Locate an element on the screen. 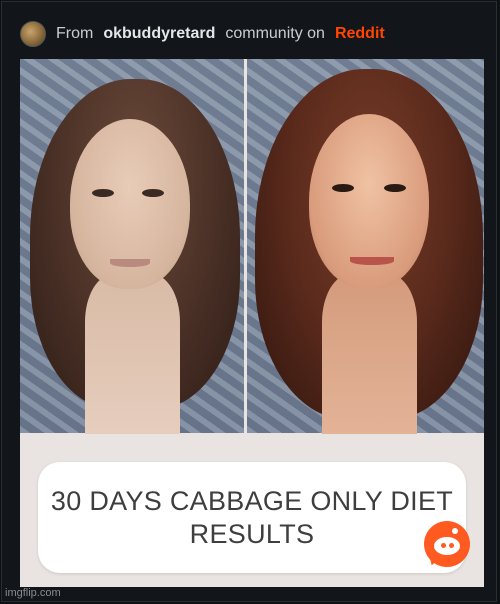 The width and height of the screenshot is (500, 604). community-link: okbuddyretard is located at coordinates (159, 34).